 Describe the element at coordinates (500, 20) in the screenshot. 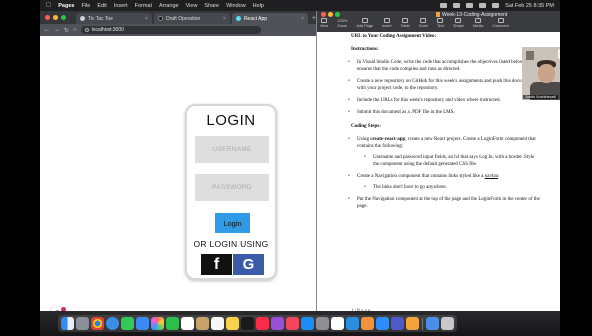

I see `comment-icon` at that location.